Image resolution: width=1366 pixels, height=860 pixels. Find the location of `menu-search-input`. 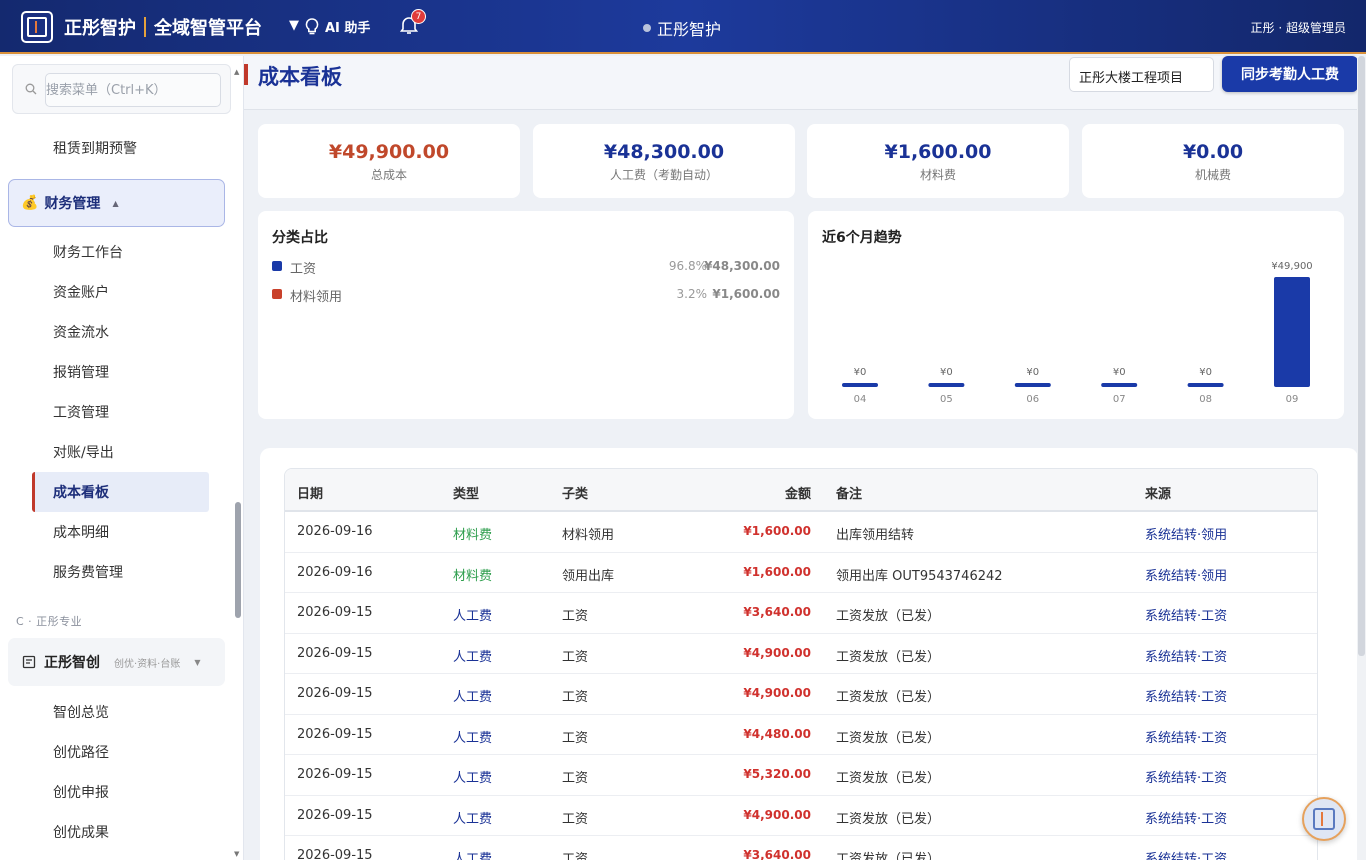

menu-search-input is located at coordinates (133, 90).